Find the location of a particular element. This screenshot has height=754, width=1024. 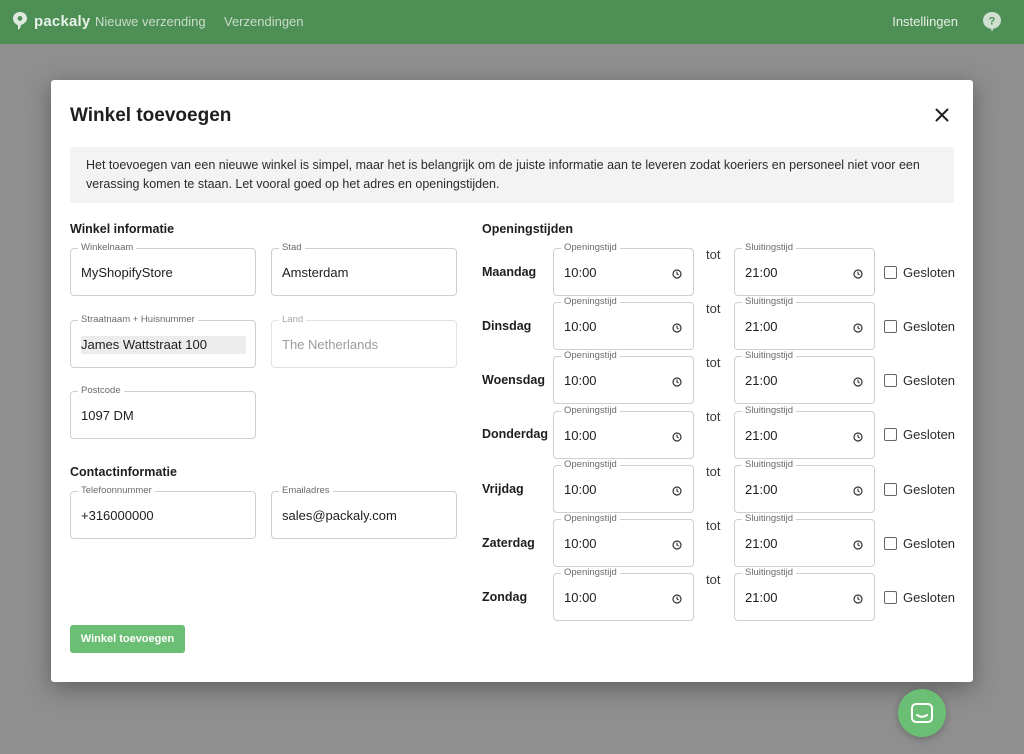

phone-field: Telefoonnummer +316000000 is located at coordinates (163, 512).